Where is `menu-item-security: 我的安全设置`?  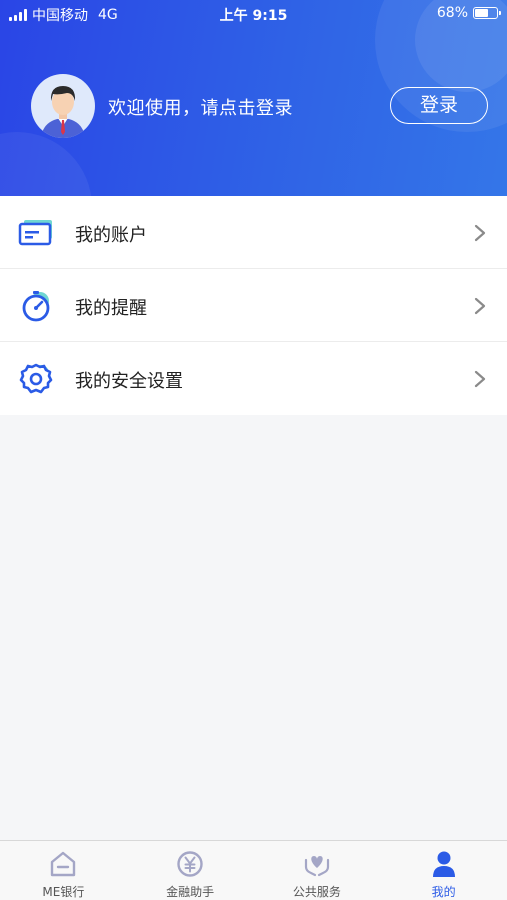 menu-item-security: 我的安全设置 is located at coordinates (253, 378).